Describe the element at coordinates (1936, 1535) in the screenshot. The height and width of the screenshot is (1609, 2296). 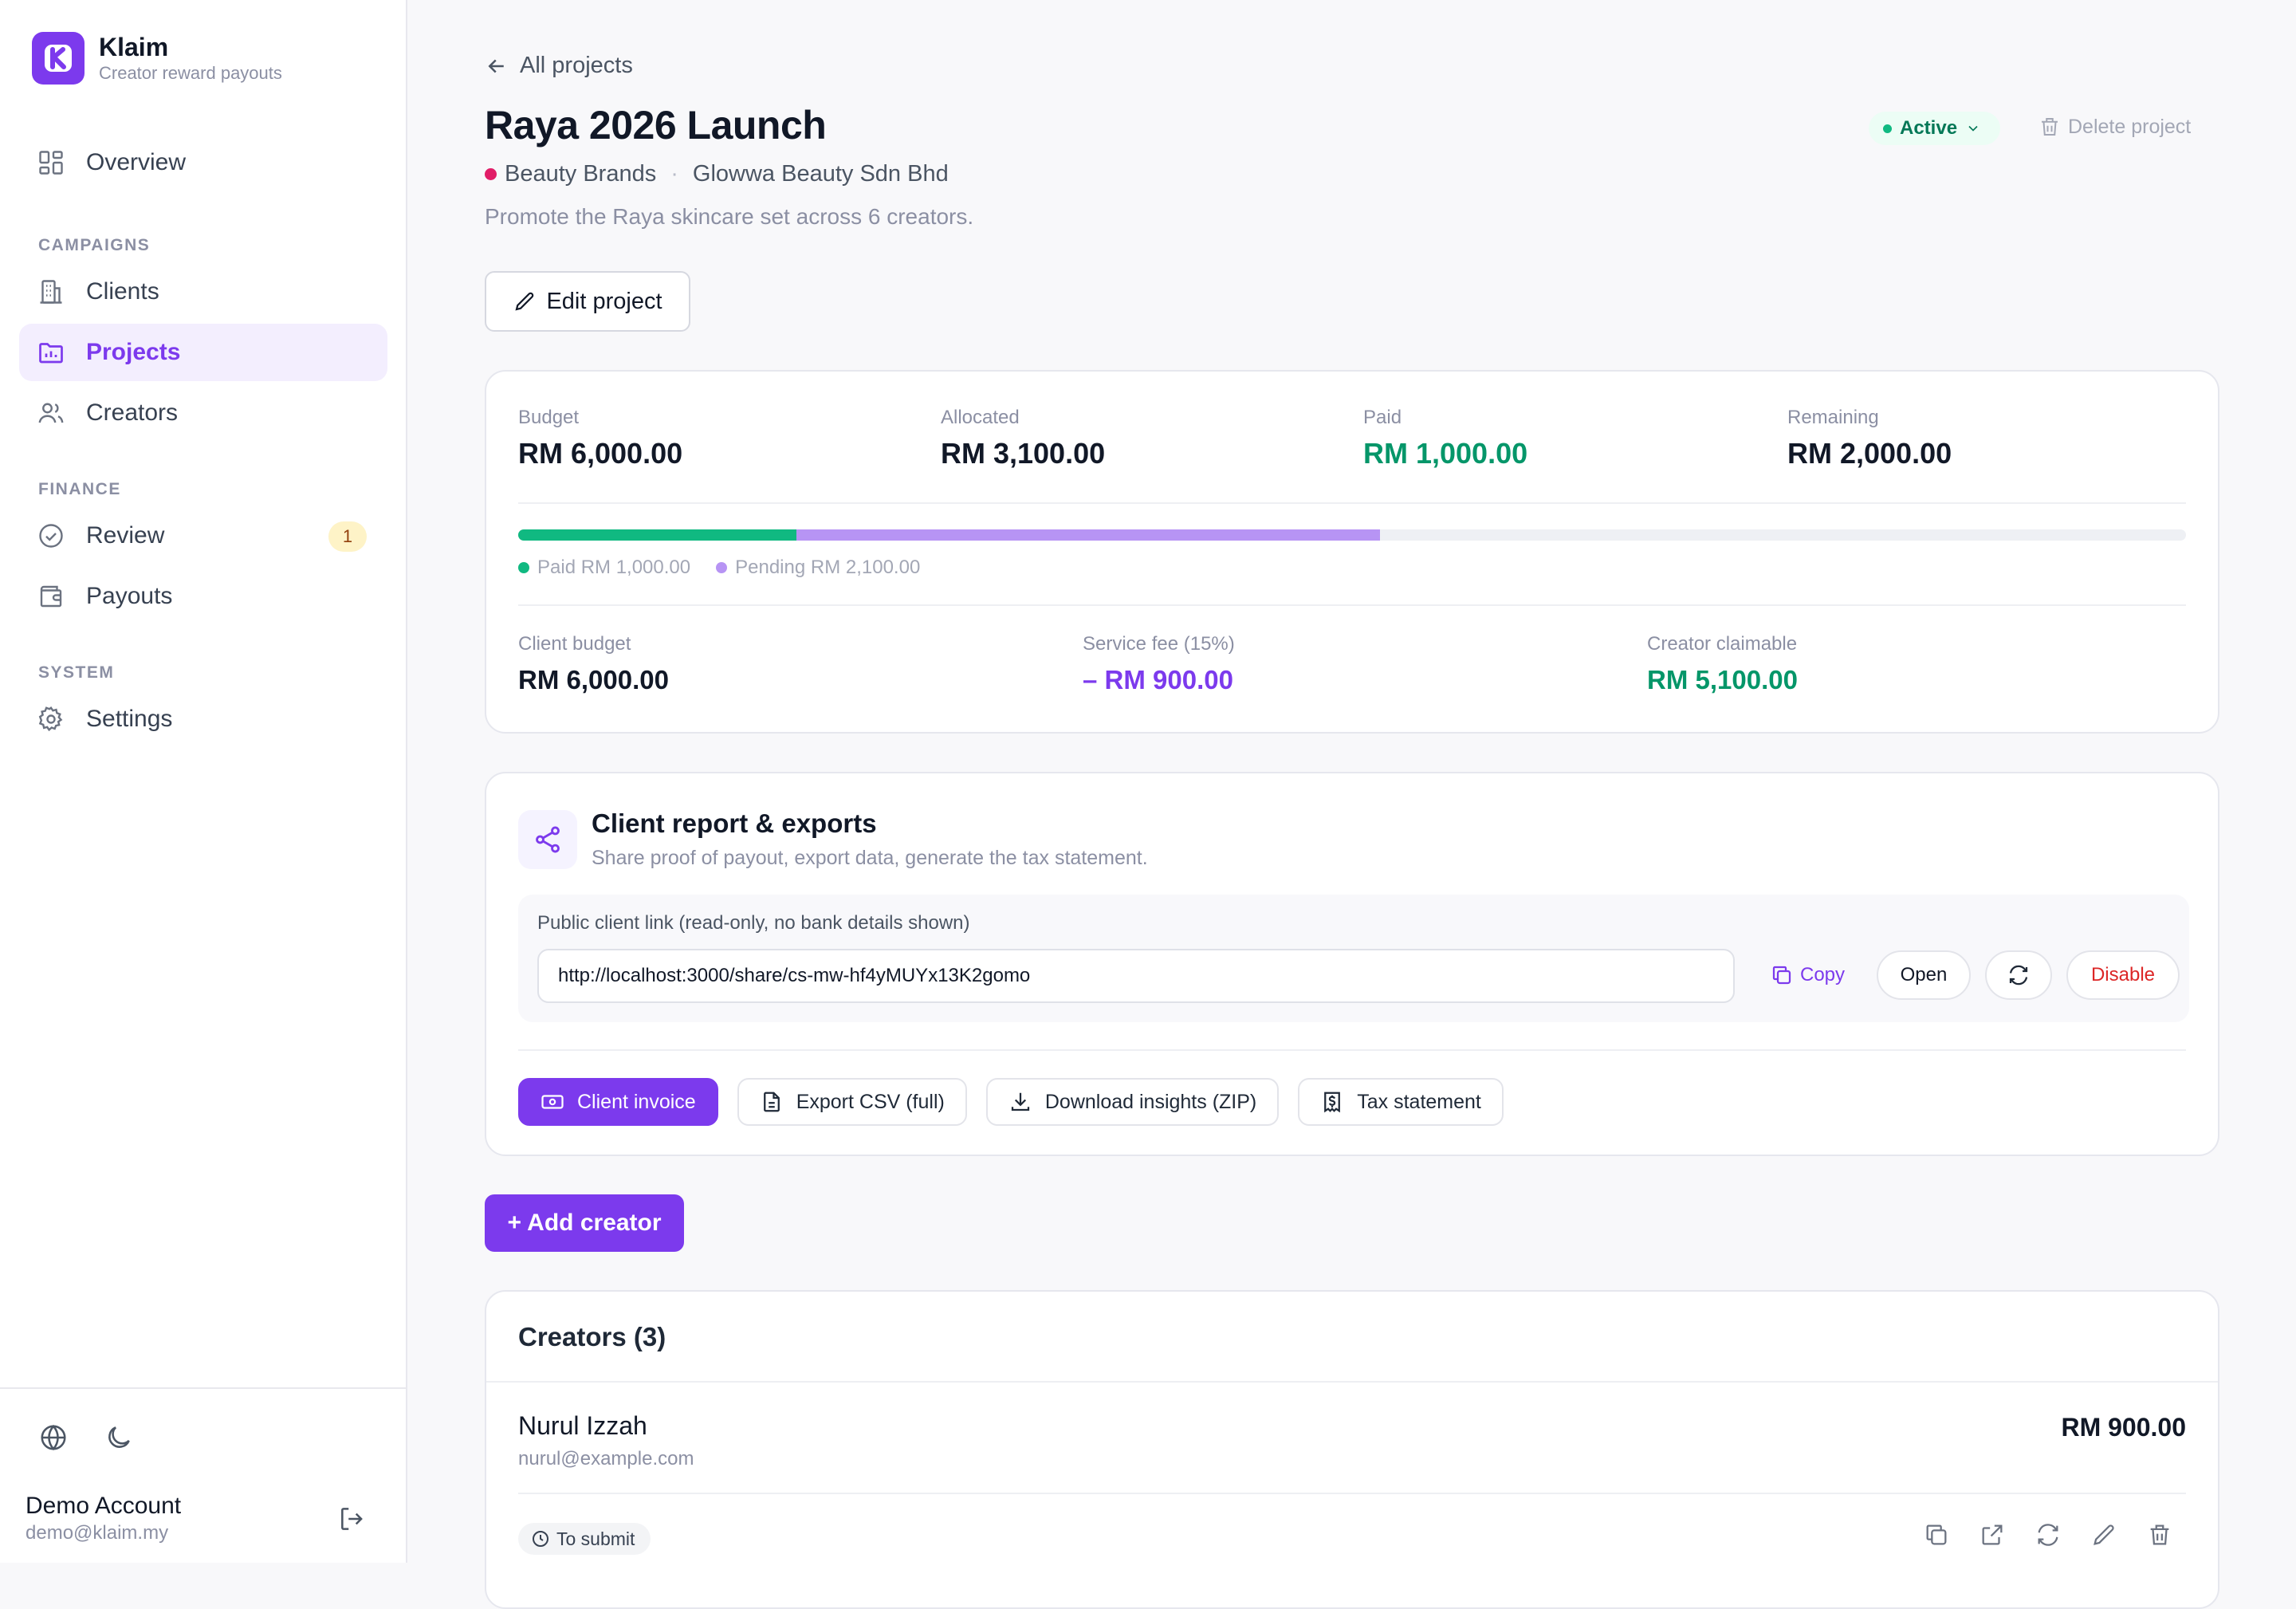
I see `copy-icon` at that location.